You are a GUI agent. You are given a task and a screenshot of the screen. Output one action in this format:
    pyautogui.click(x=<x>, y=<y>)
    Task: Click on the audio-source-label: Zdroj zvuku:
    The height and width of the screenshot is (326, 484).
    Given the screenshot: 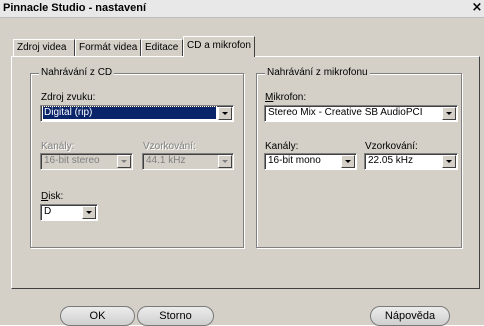 What is the action you would take?
    pyautogui.click(x=68, y=97)
    